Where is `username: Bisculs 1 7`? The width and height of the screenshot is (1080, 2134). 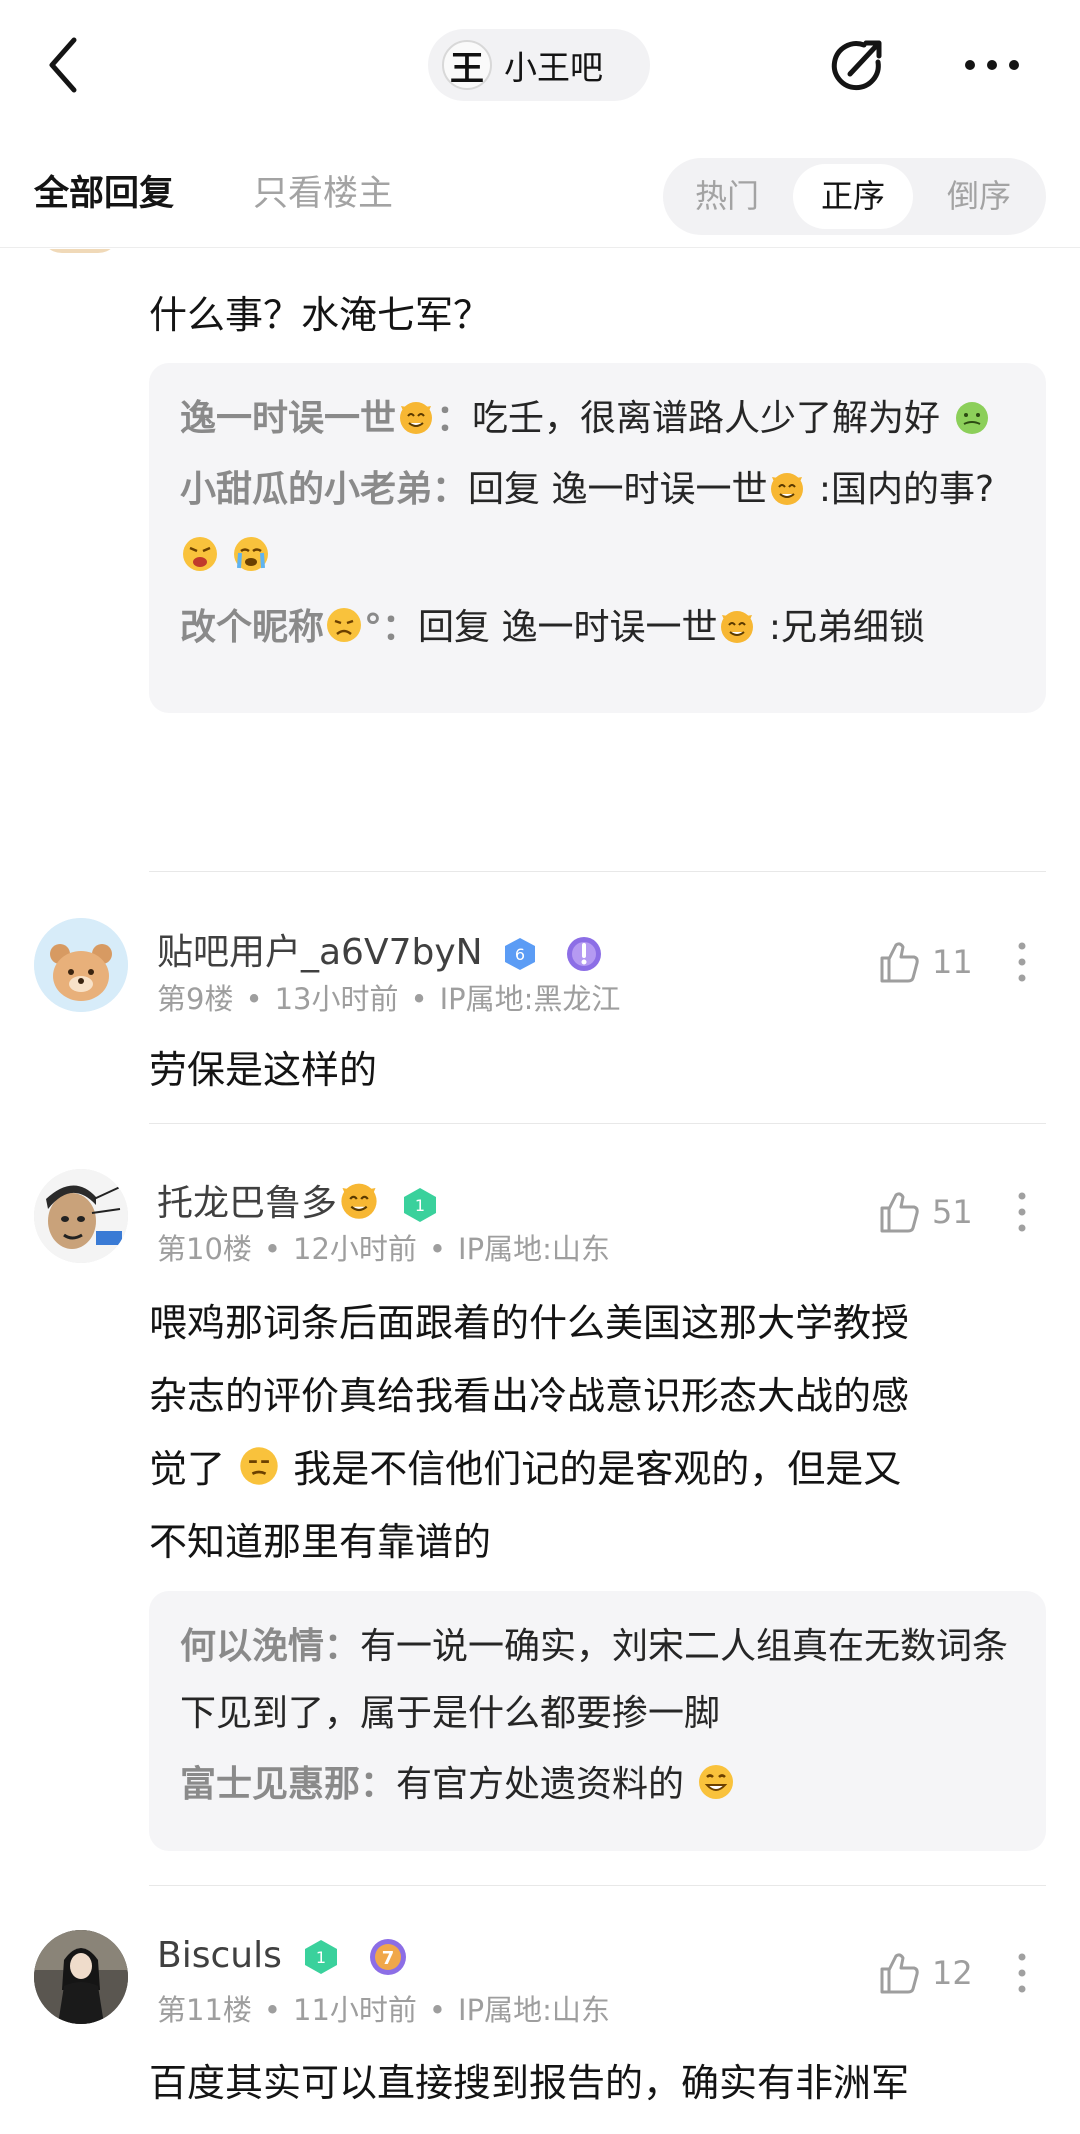 username: Bisculs 1 7 is located at coordinates (283, 1956).